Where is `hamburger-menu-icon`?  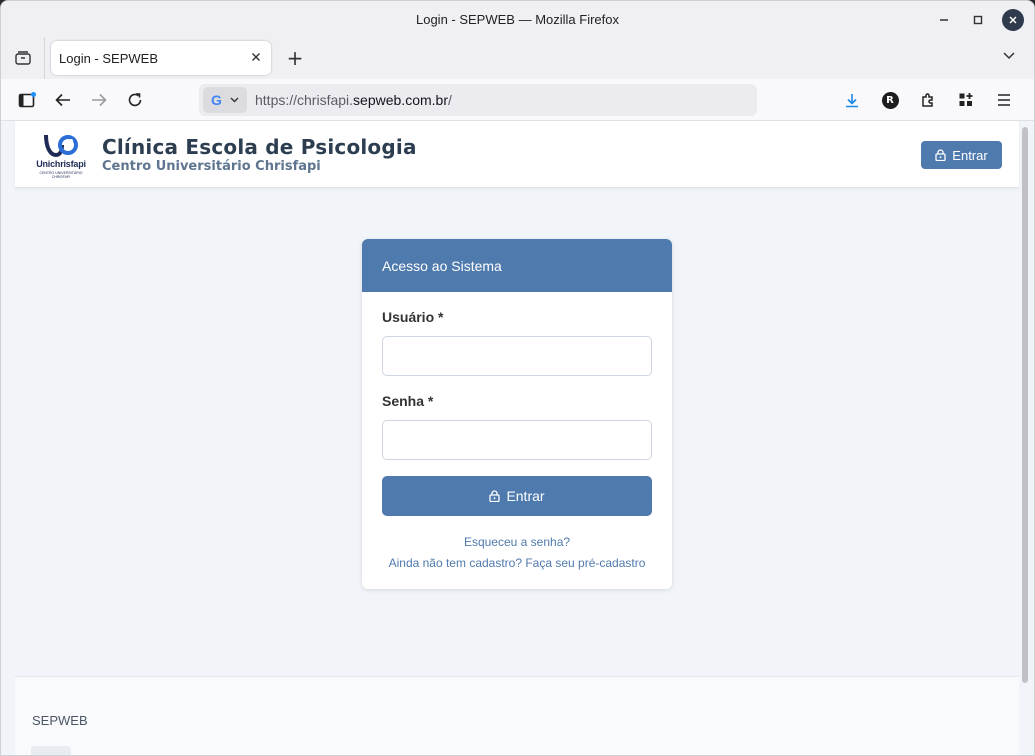 hamburger-menu-icon is located at coordinates (1004, 100).